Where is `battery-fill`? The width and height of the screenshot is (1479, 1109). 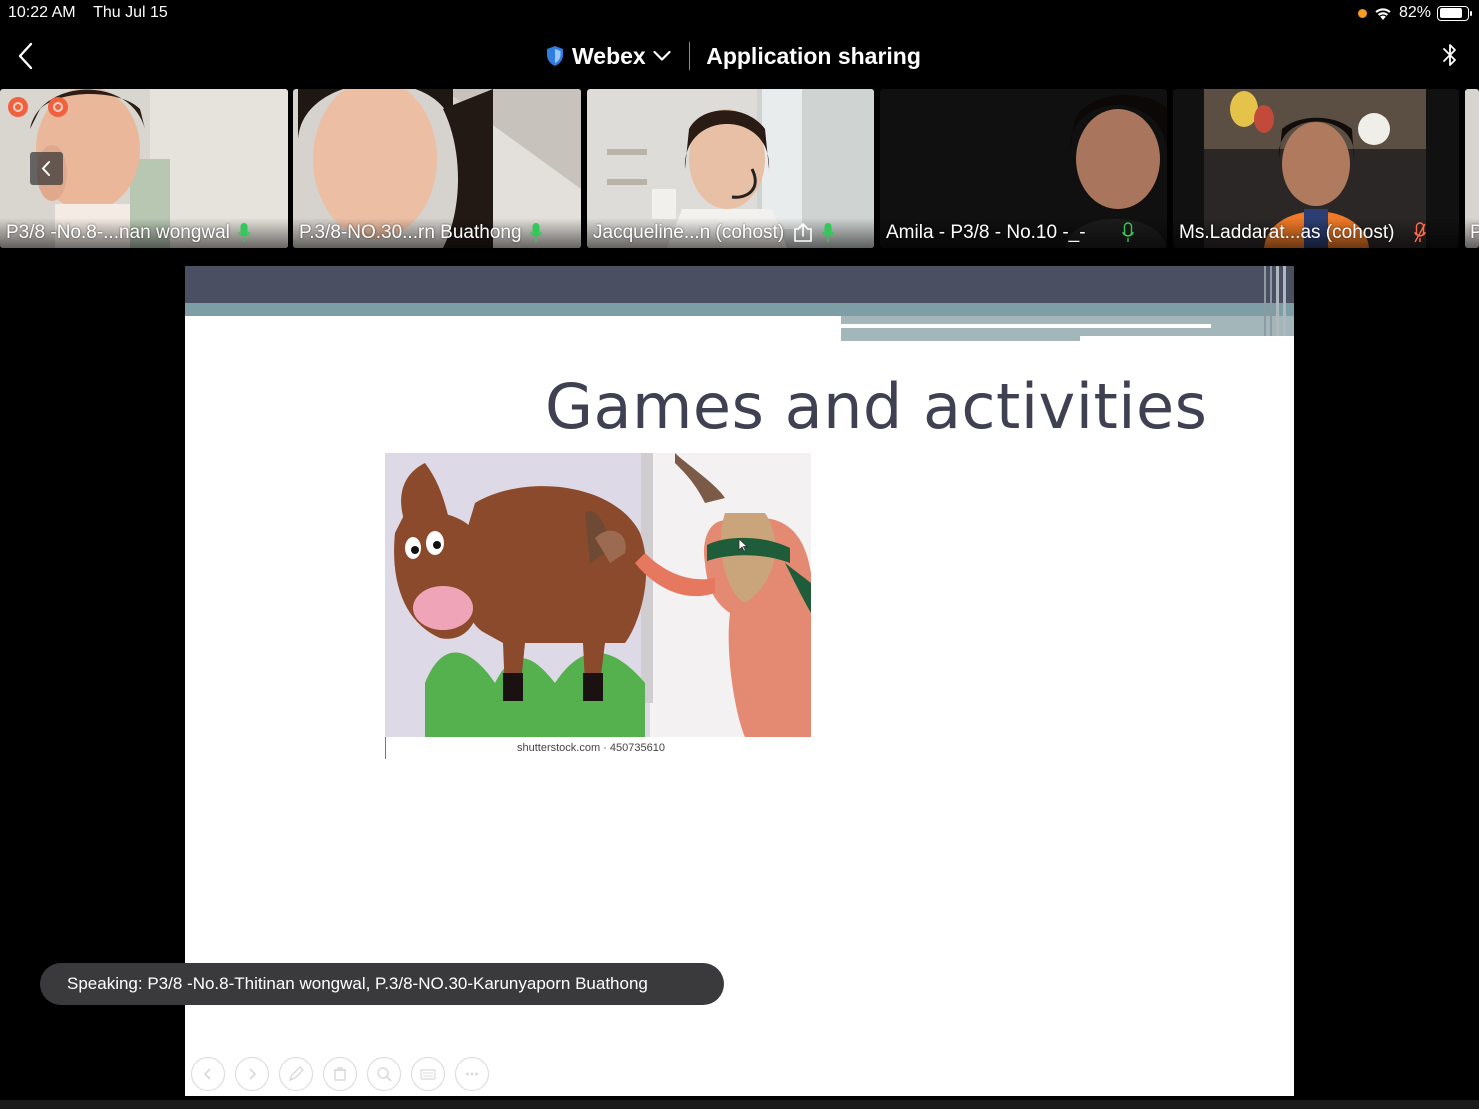 battery-fill is located at coordinates (1450, 13).